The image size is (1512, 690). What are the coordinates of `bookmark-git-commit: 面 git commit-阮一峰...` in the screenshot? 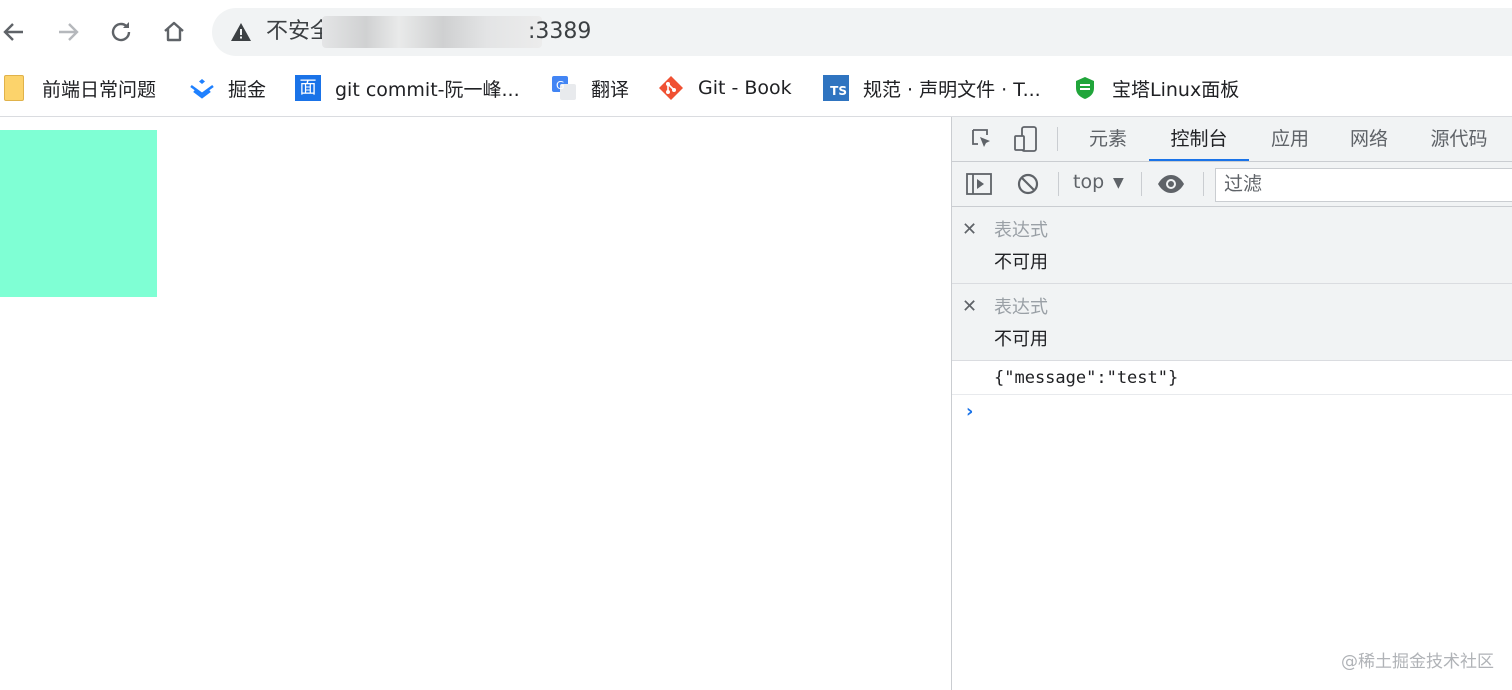 It's located at (407, 88).